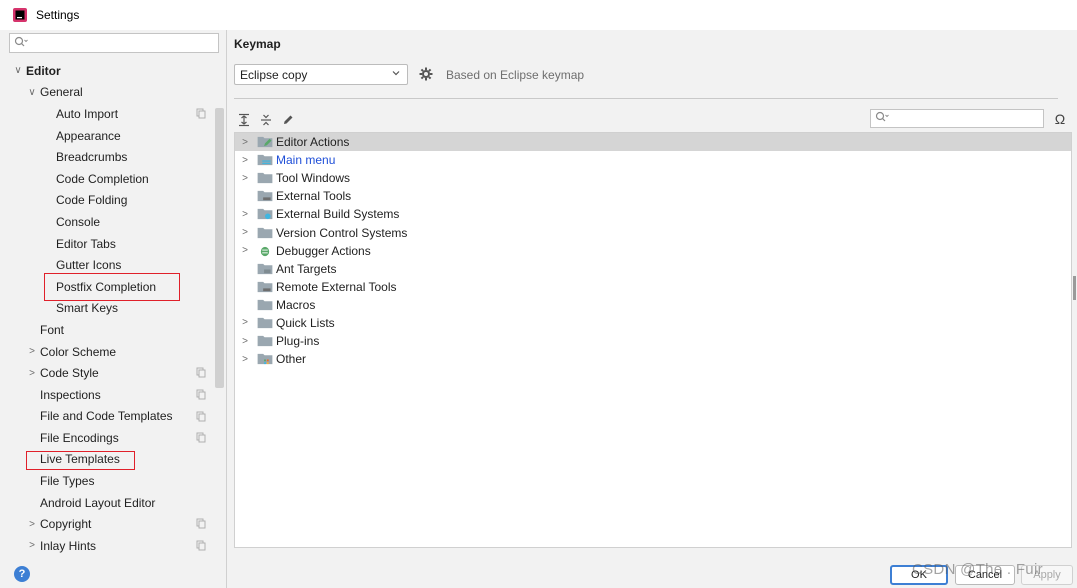  Describe the element at coordinates (653, 305) in the screenshot. I see `keymap-action-row: Macros` at that location.